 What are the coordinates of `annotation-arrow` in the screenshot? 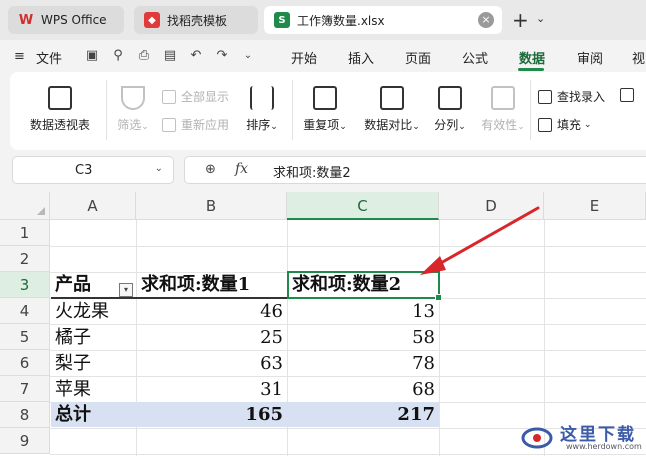 It's located at (480, 240).